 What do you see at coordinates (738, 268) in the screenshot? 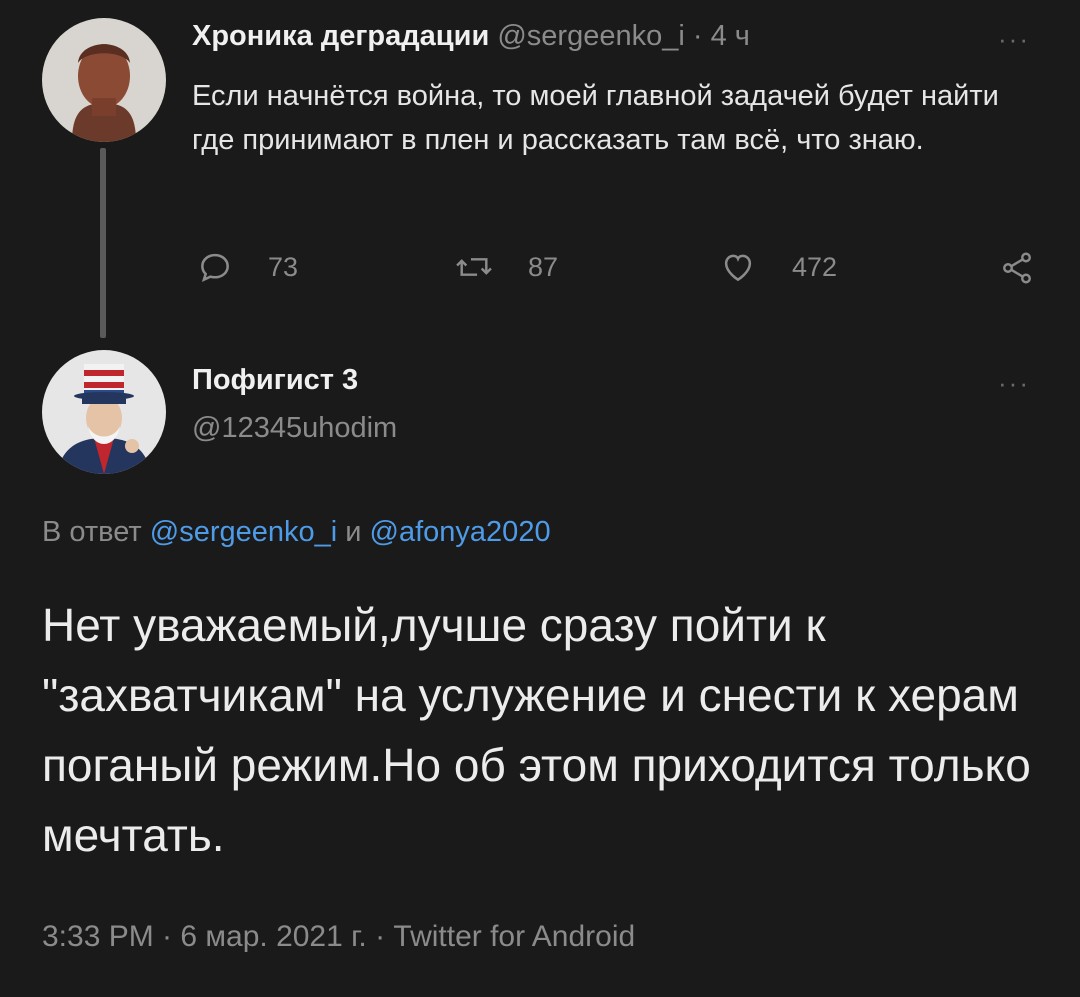
I see `heart-icon` at bounding box center [738, 268].